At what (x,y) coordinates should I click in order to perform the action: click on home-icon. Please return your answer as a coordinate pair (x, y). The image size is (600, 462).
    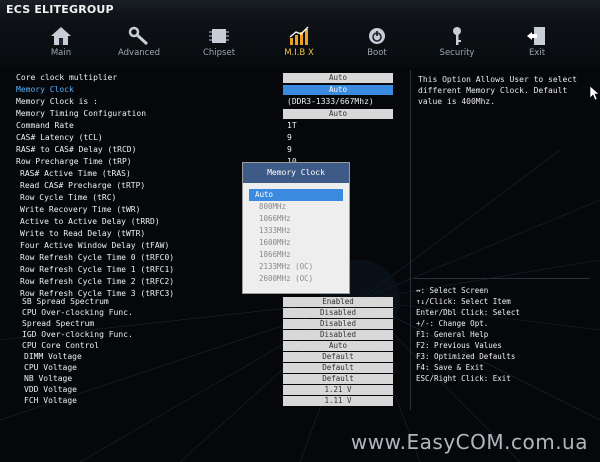
    Looking at the image, I should click on (61, 36).